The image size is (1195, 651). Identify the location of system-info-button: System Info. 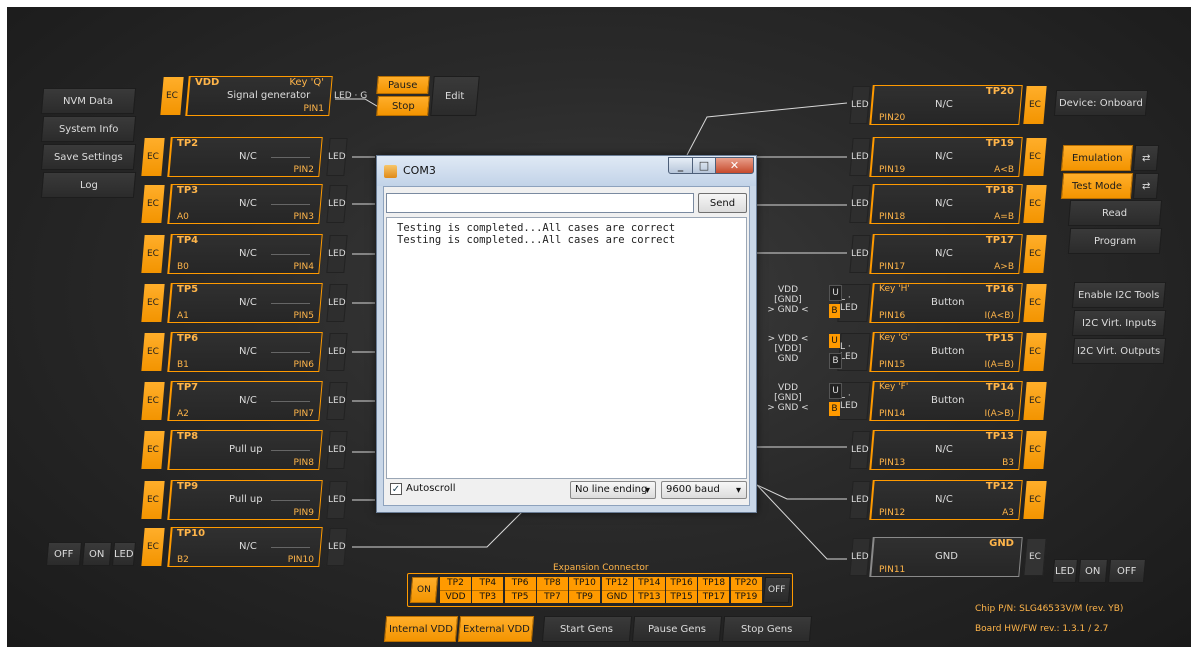
(88, 129).